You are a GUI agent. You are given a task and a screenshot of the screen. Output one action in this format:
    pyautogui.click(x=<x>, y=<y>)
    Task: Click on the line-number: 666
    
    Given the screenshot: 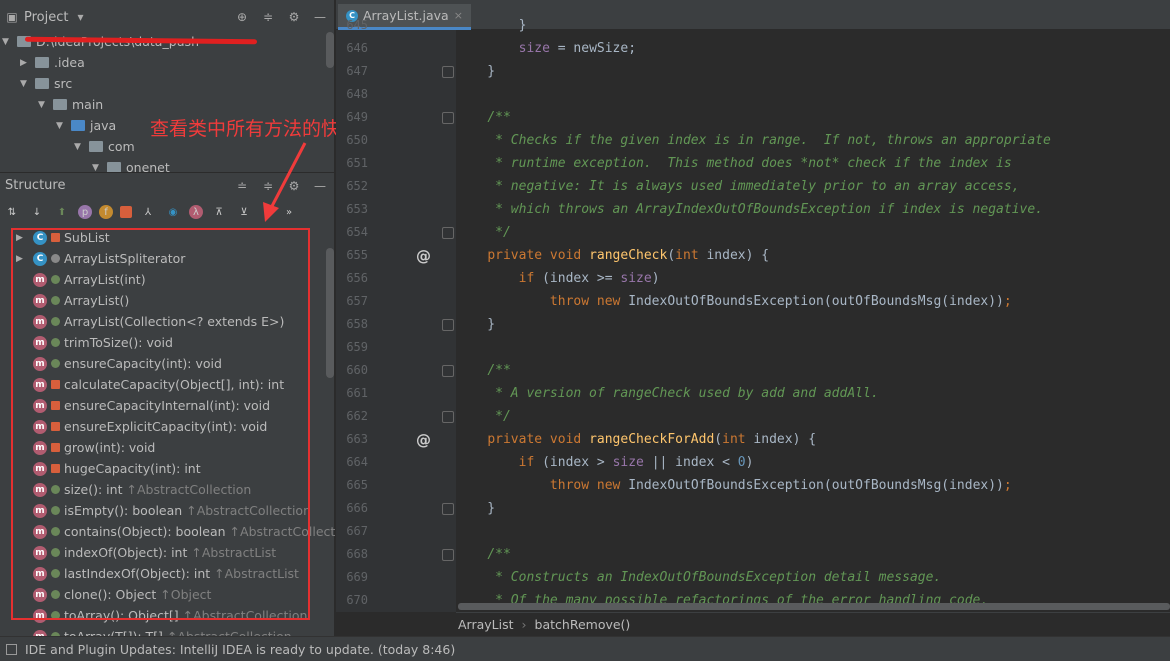 What is the action you would take?
    pyautogui.click(x=357, y=508)
    